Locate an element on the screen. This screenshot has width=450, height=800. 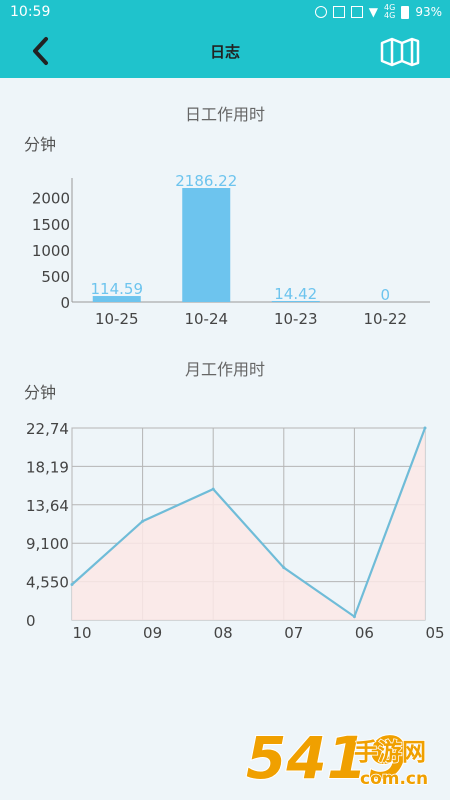
map-button is located at coordinates (400, 52).